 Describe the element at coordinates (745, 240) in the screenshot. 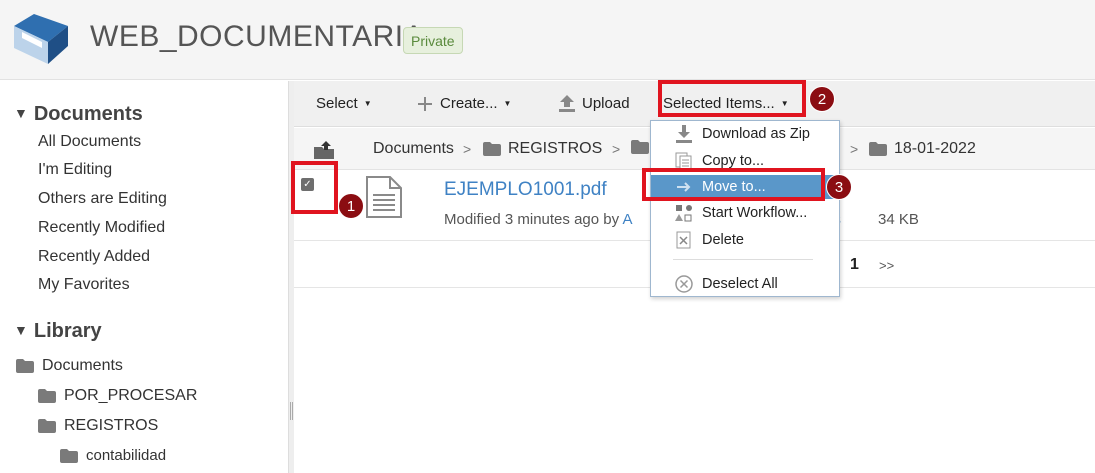

I see `menu-item-delete: Delete` at that location.